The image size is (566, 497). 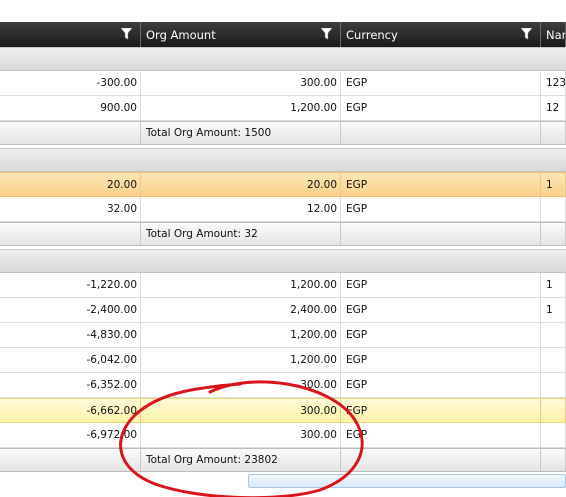 I want to click on group-total-label: Total Org Amount: 32, so click(x=241, y=234).